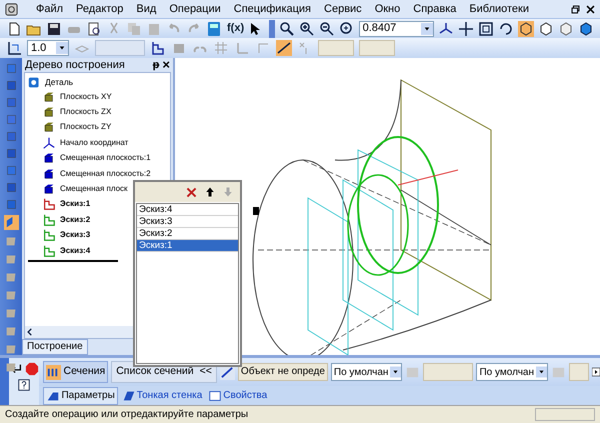 The image size is (600, 423). I want to click on zoom-fit-icon, so click(486, 28).